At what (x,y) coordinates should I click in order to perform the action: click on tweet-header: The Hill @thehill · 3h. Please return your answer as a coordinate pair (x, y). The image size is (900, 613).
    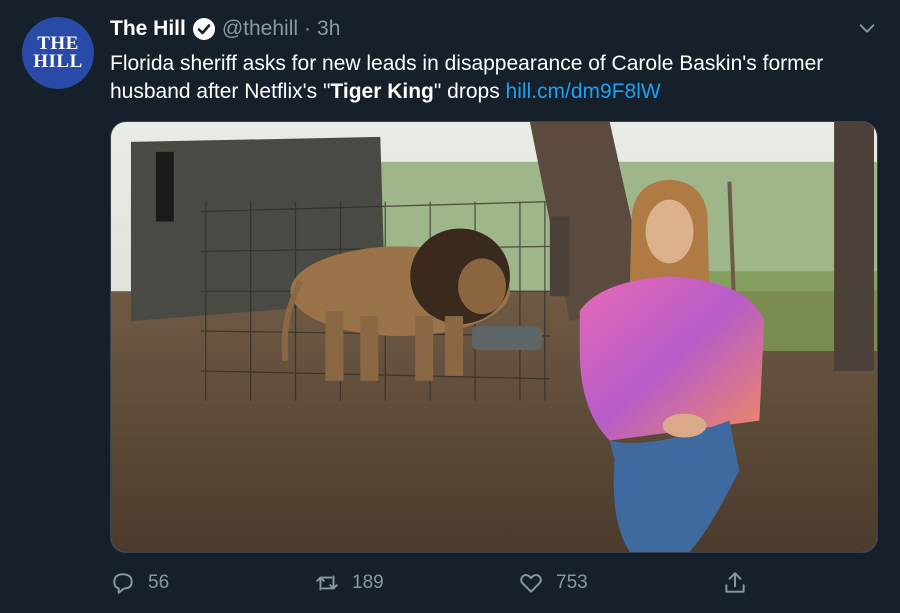
    Looking at the image, I should click on (225, 29).